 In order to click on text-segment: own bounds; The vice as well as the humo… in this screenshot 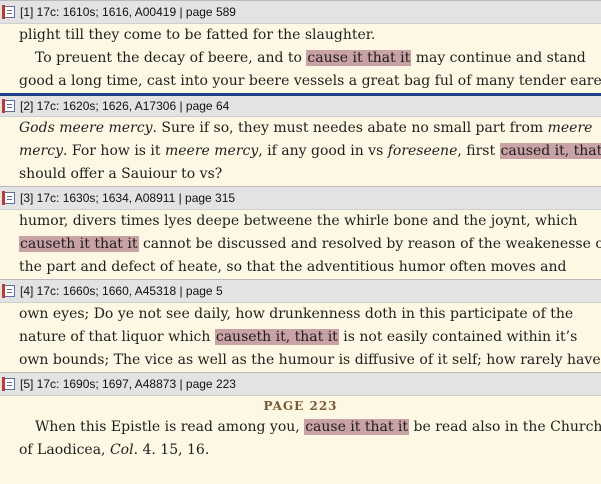, I will do `click(310, 360)`.